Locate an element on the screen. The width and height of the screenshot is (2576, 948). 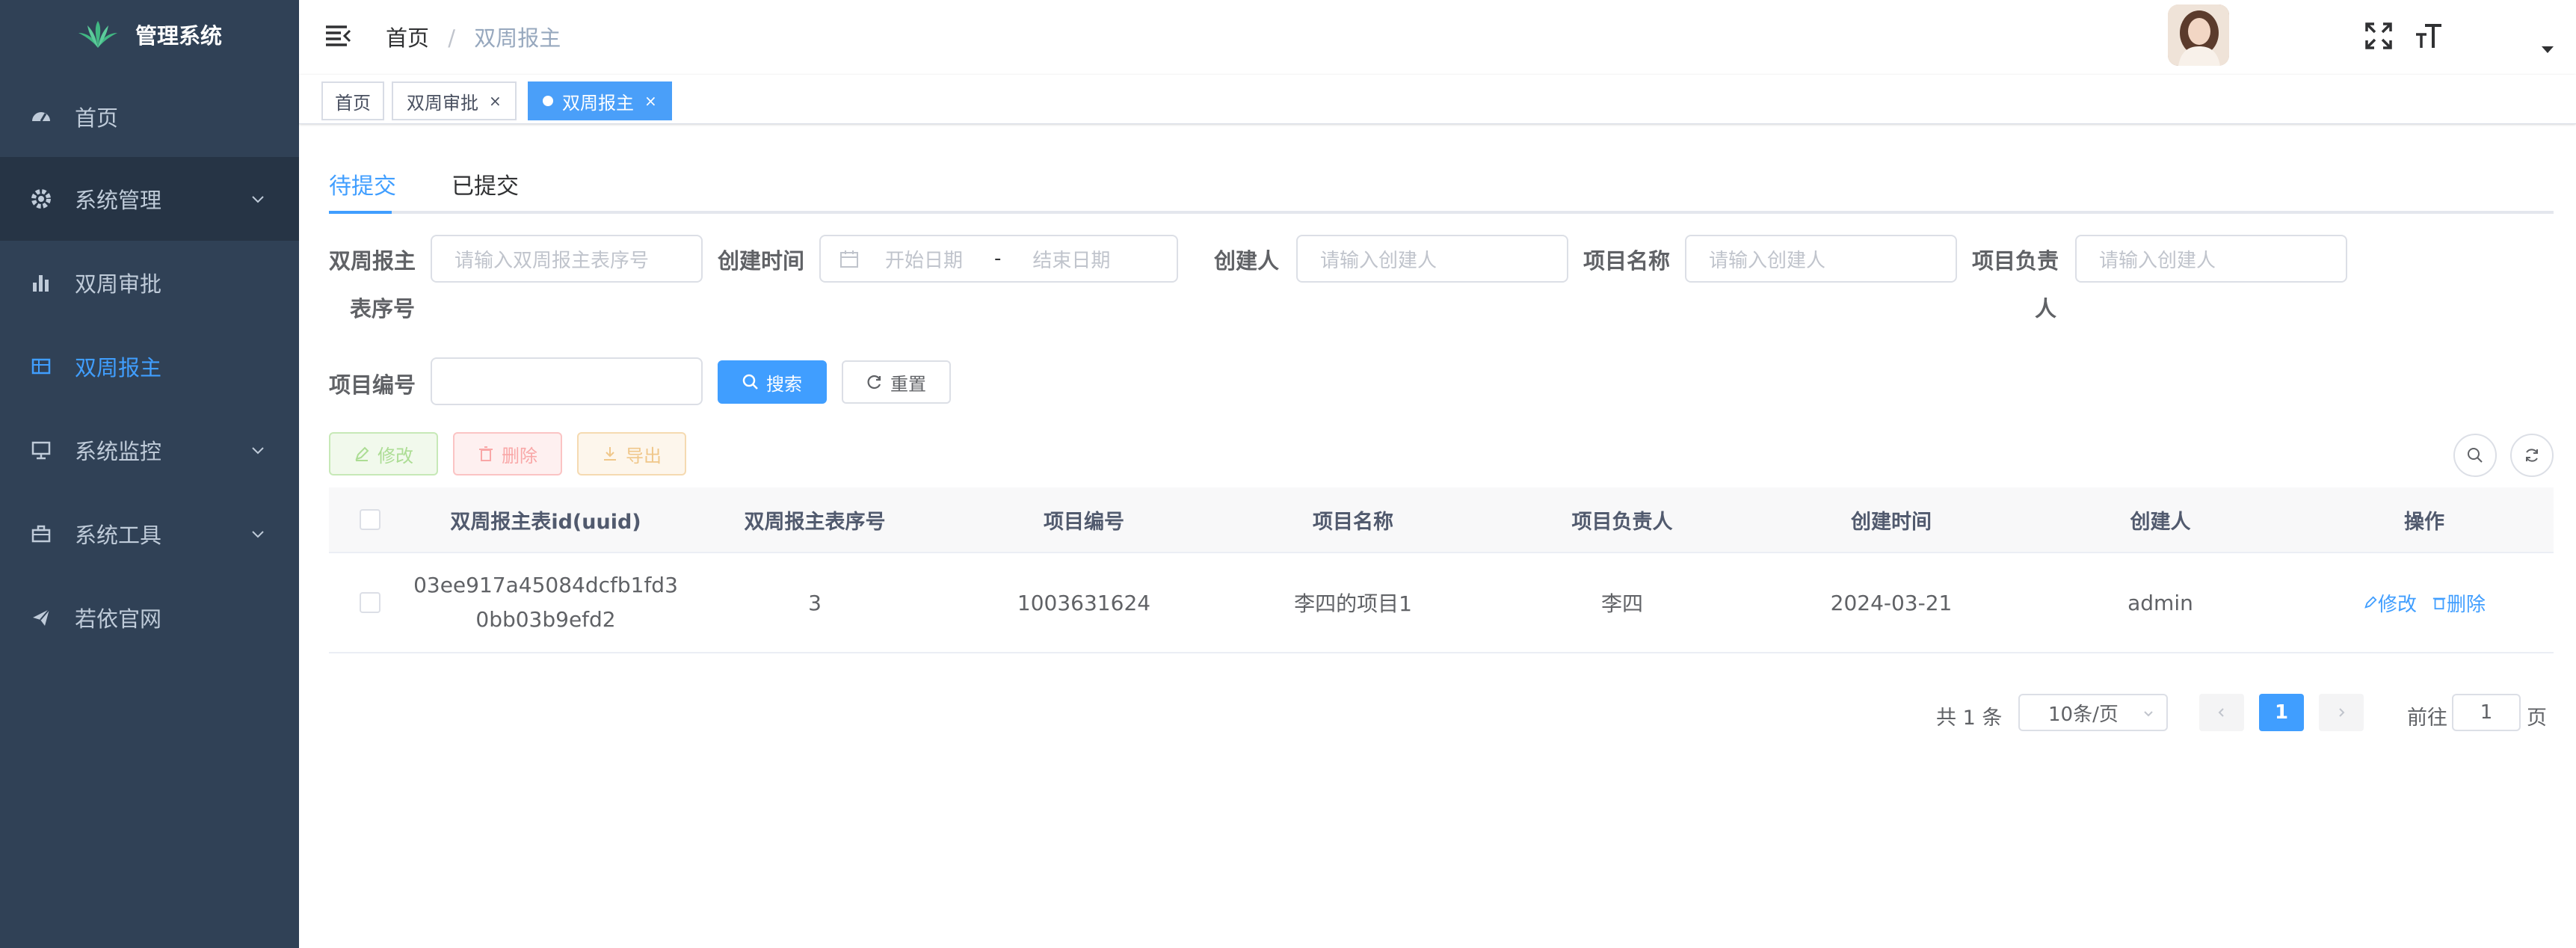
end-date-placeholder: 结束日期 is located at coordinates (1071, 259).